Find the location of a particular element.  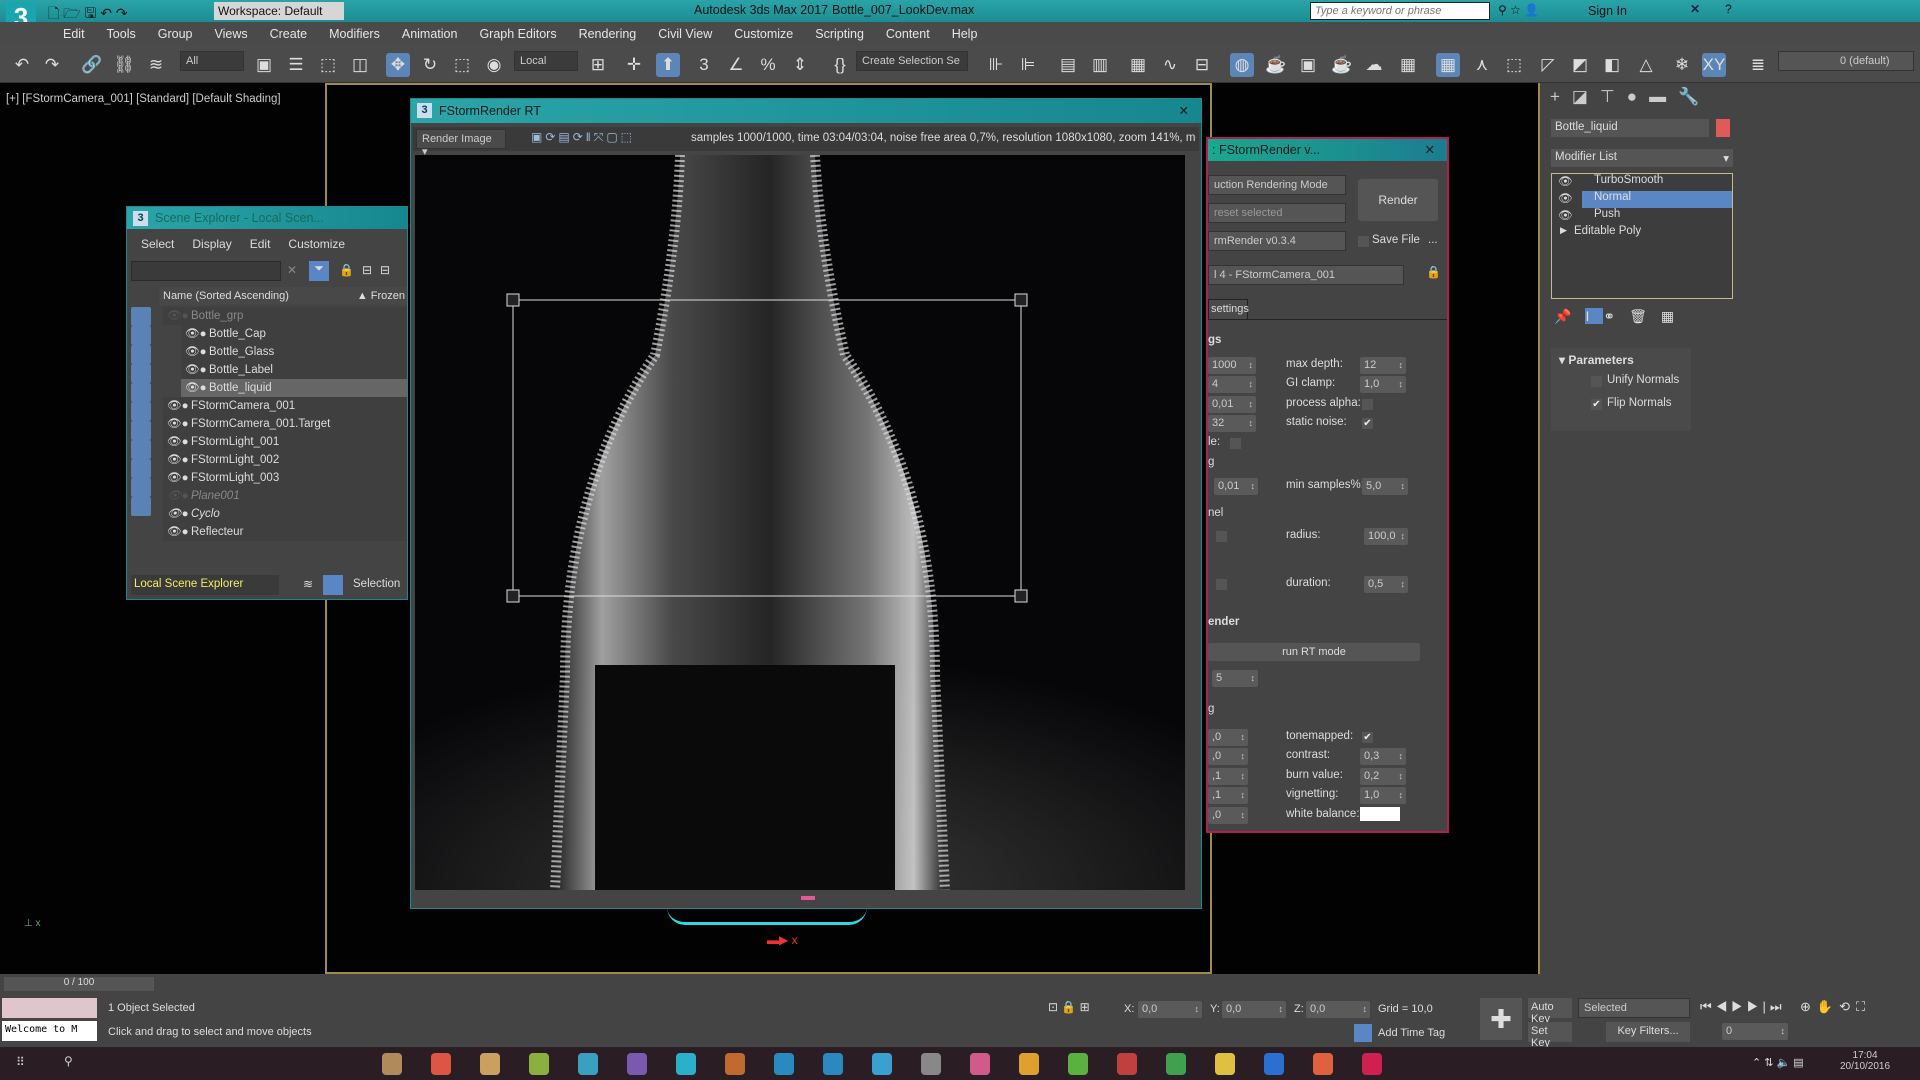

maxscript-input: Welcome to M is located at coordinates (49, 1031).